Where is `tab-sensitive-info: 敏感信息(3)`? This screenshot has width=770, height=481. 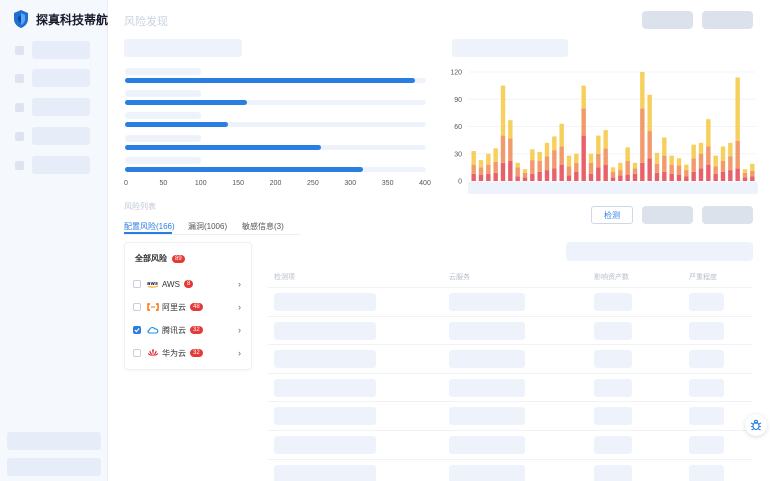 tab-sensitive-info: 敏感信息(3) is located at coordinates (263, 226).